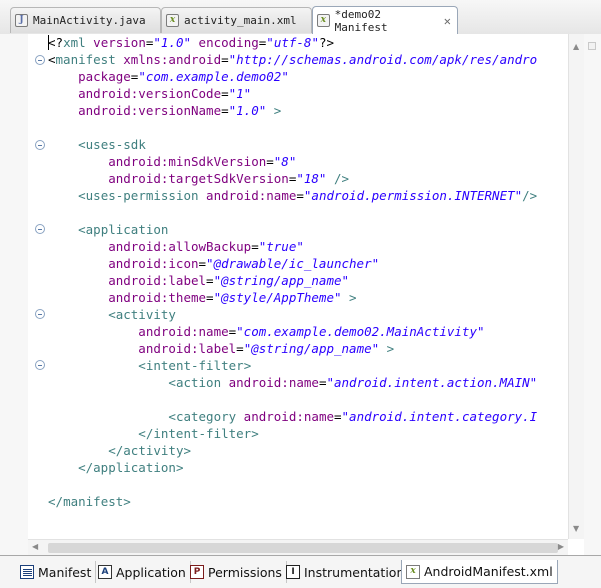 The height and width of the screenshot is (588, 601). Describe the element at coordinates (592, 294) in the screenshot. I see `overview-ruler` at that location.